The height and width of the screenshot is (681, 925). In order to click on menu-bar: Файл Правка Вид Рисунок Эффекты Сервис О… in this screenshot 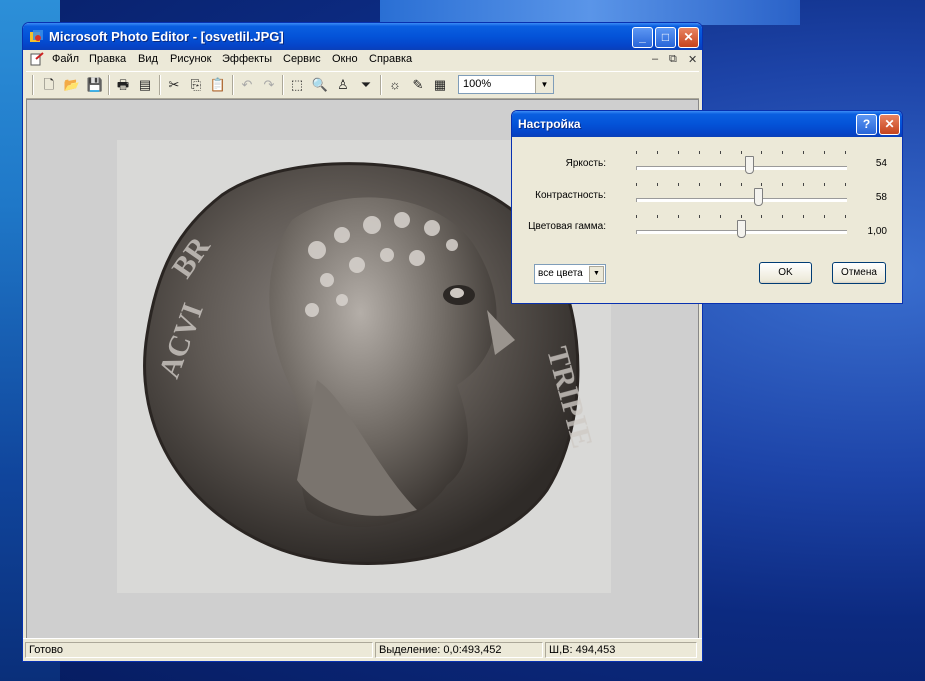, I will do `click(362, 60)`.